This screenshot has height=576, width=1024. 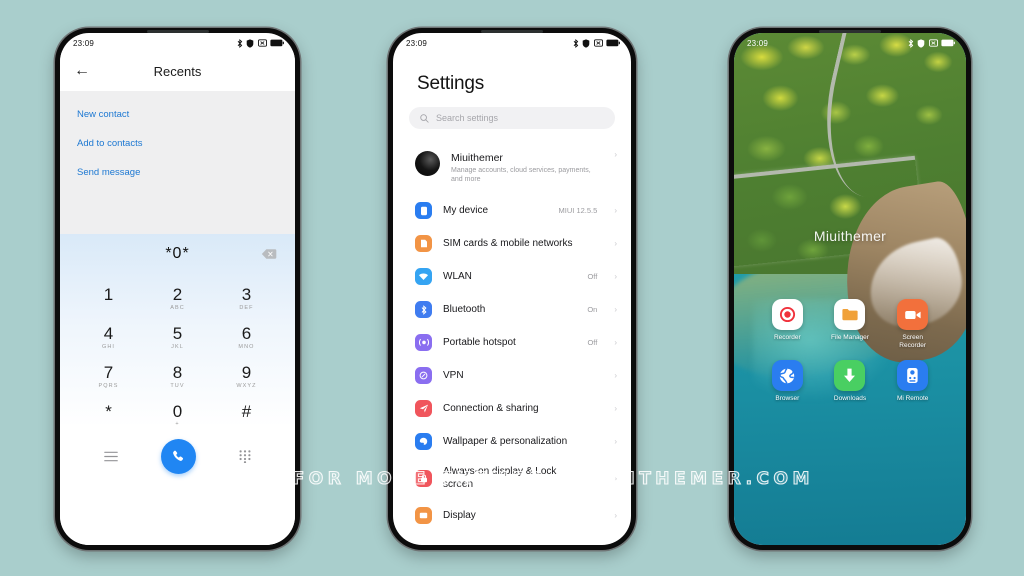 What do you see at coordinates (108, 411) in the screenshot?
I see `key-digit: *` at bounding box center [108, 411].